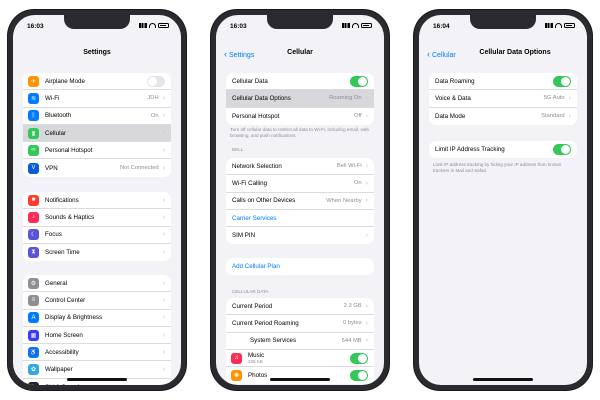 The image size is (600, 400). What do you see at coordinates (265, 323) in the screenshot?
I see `row-label: Current Period Roaming` at bounding box center [265, 323].